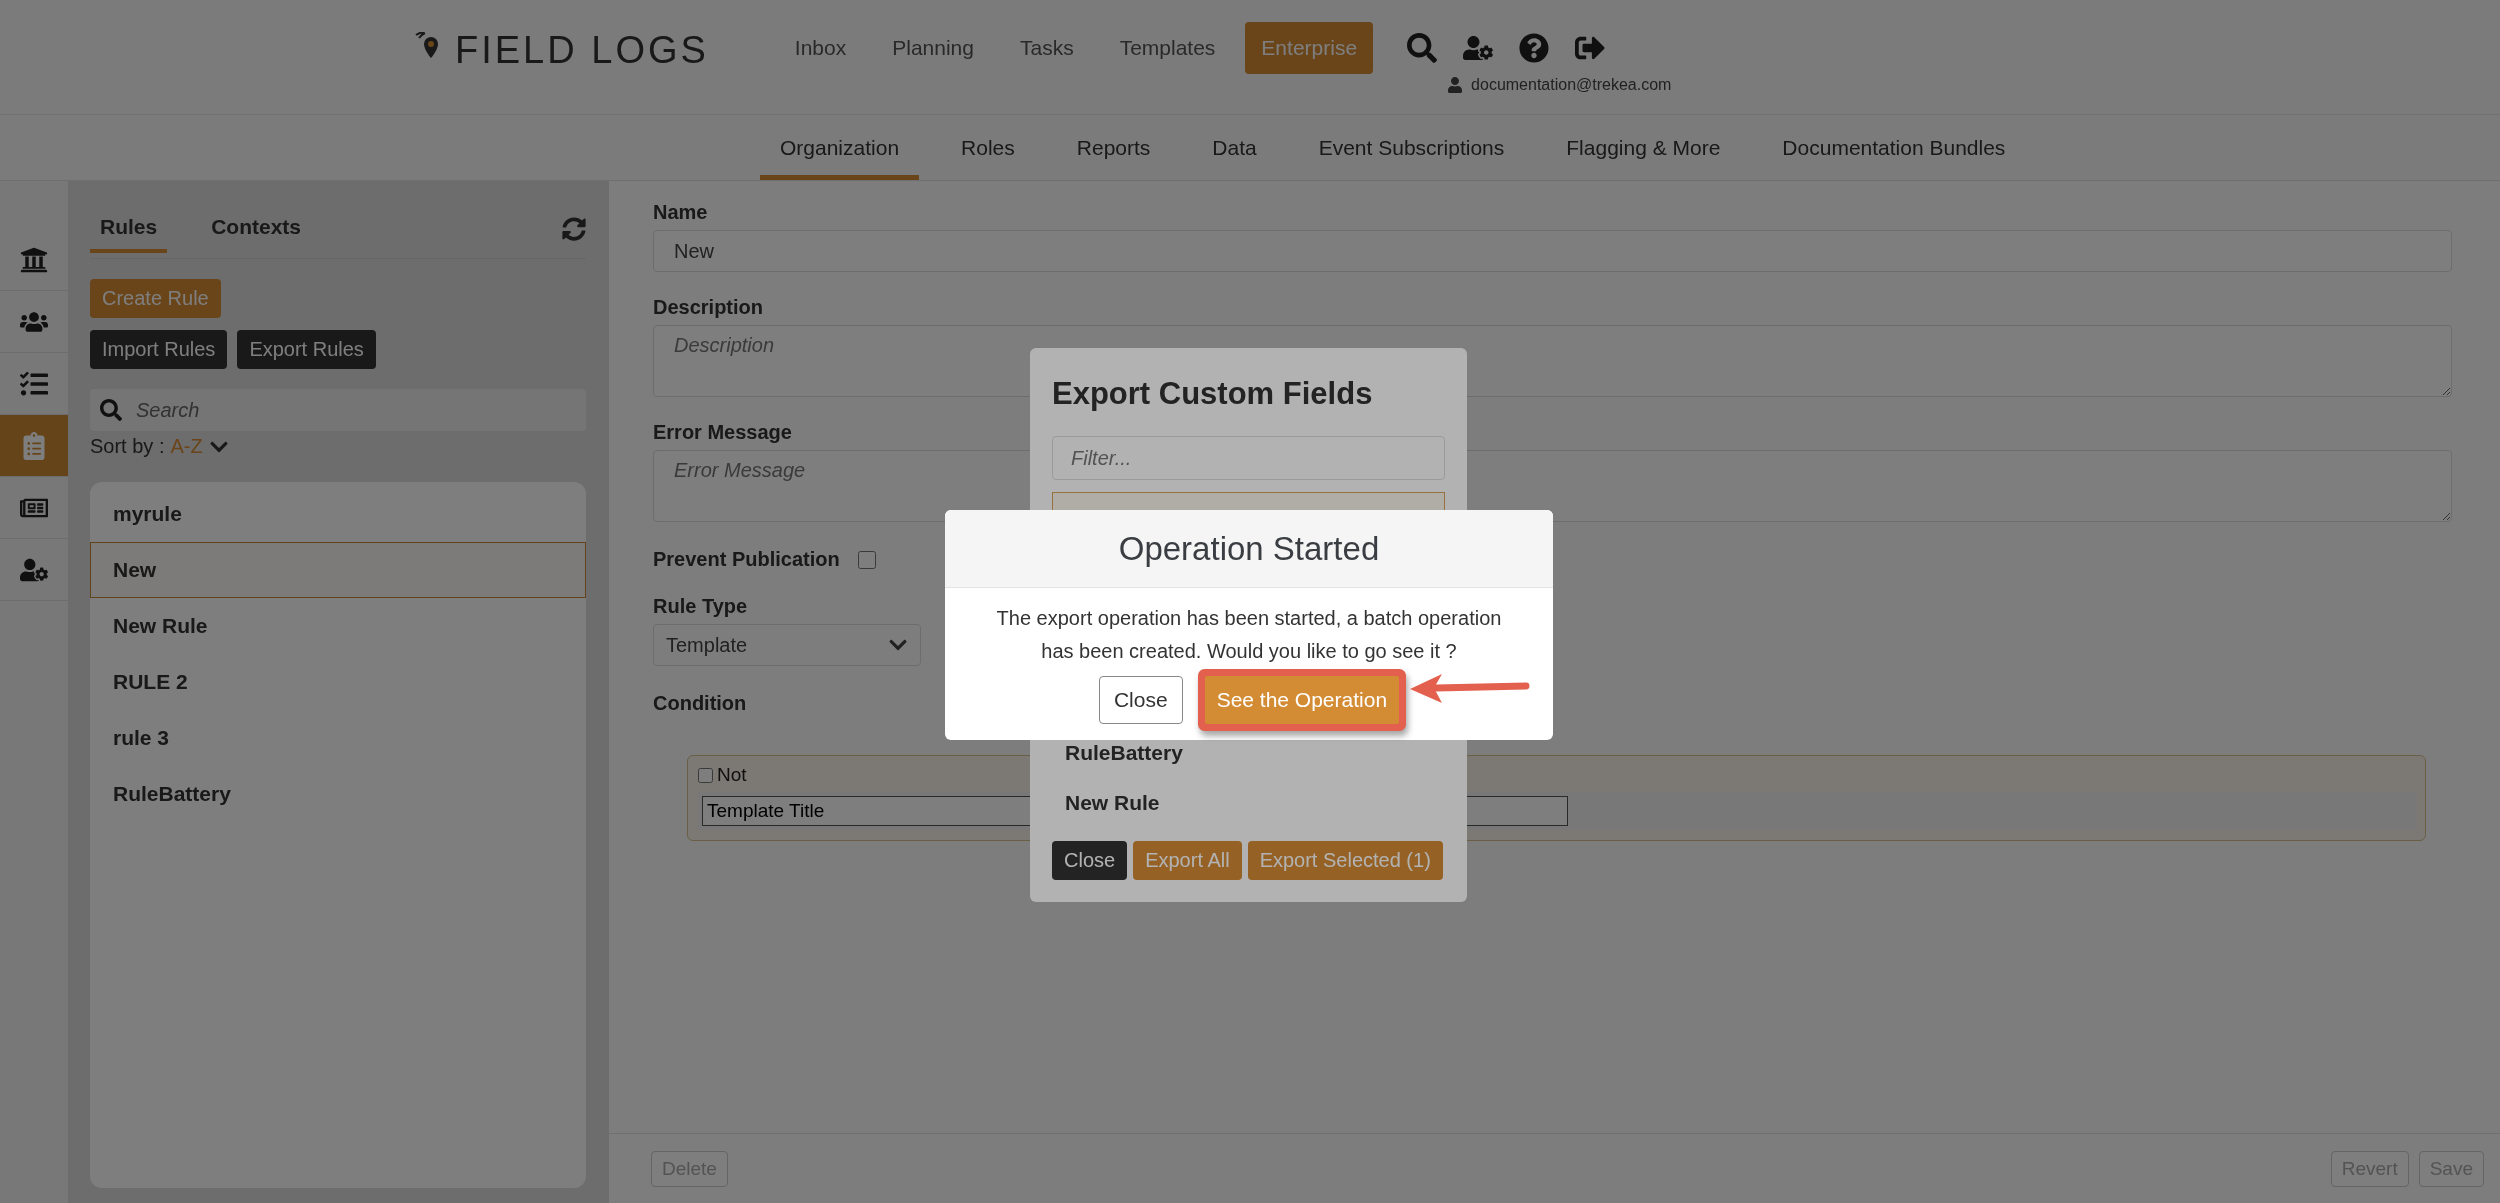  Describe the element at coordinates (722, 432) in the screenshot. I see `field-label: Error Message` at that location.